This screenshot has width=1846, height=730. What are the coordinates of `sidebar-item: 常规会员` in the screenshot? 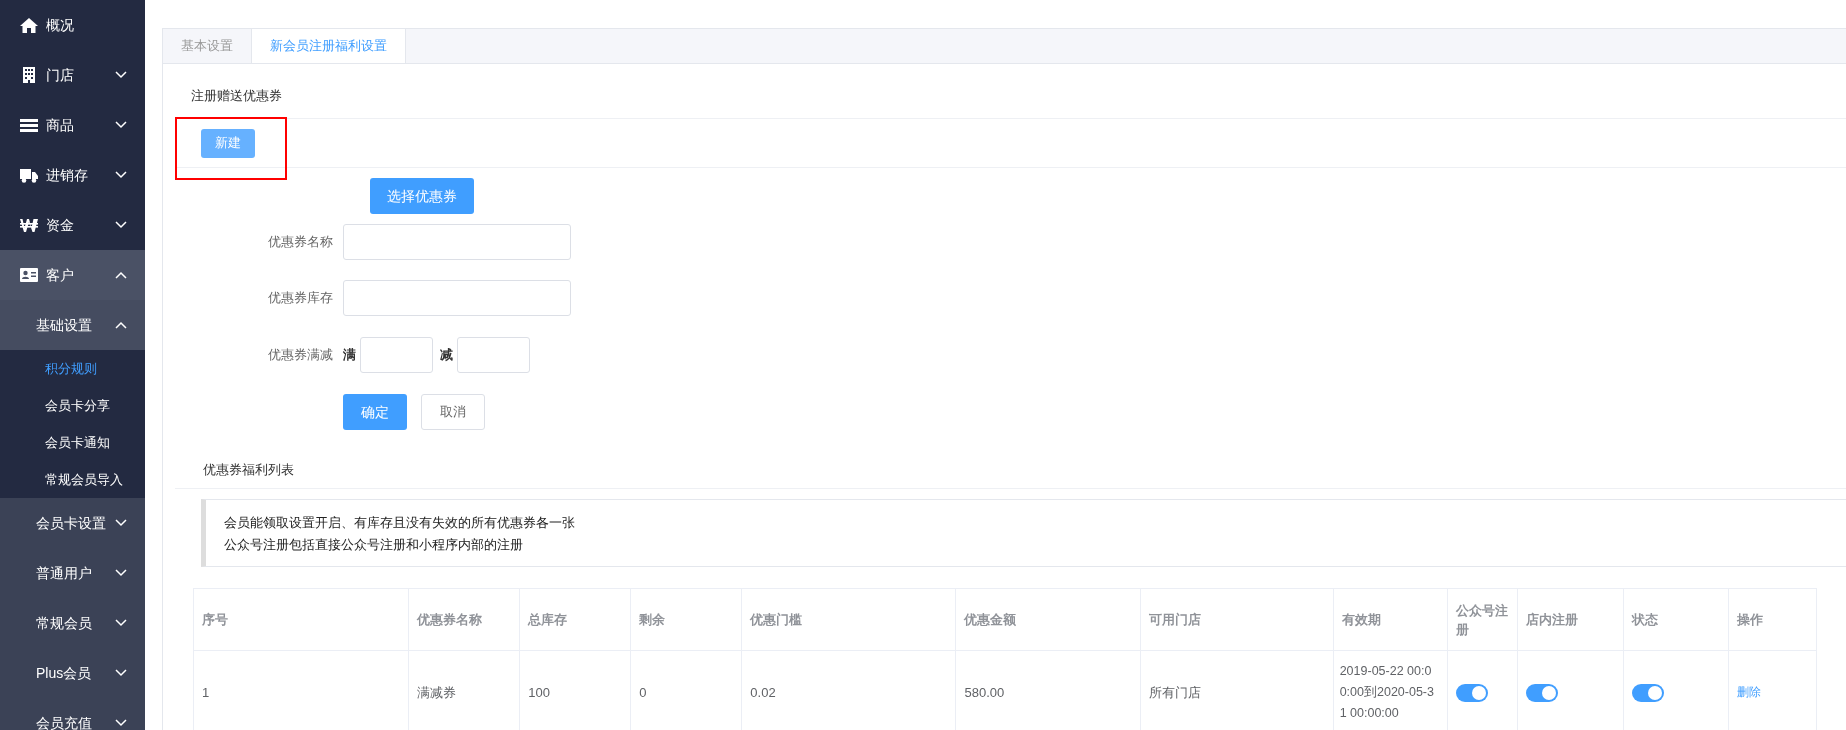 It's located at (72, 623).